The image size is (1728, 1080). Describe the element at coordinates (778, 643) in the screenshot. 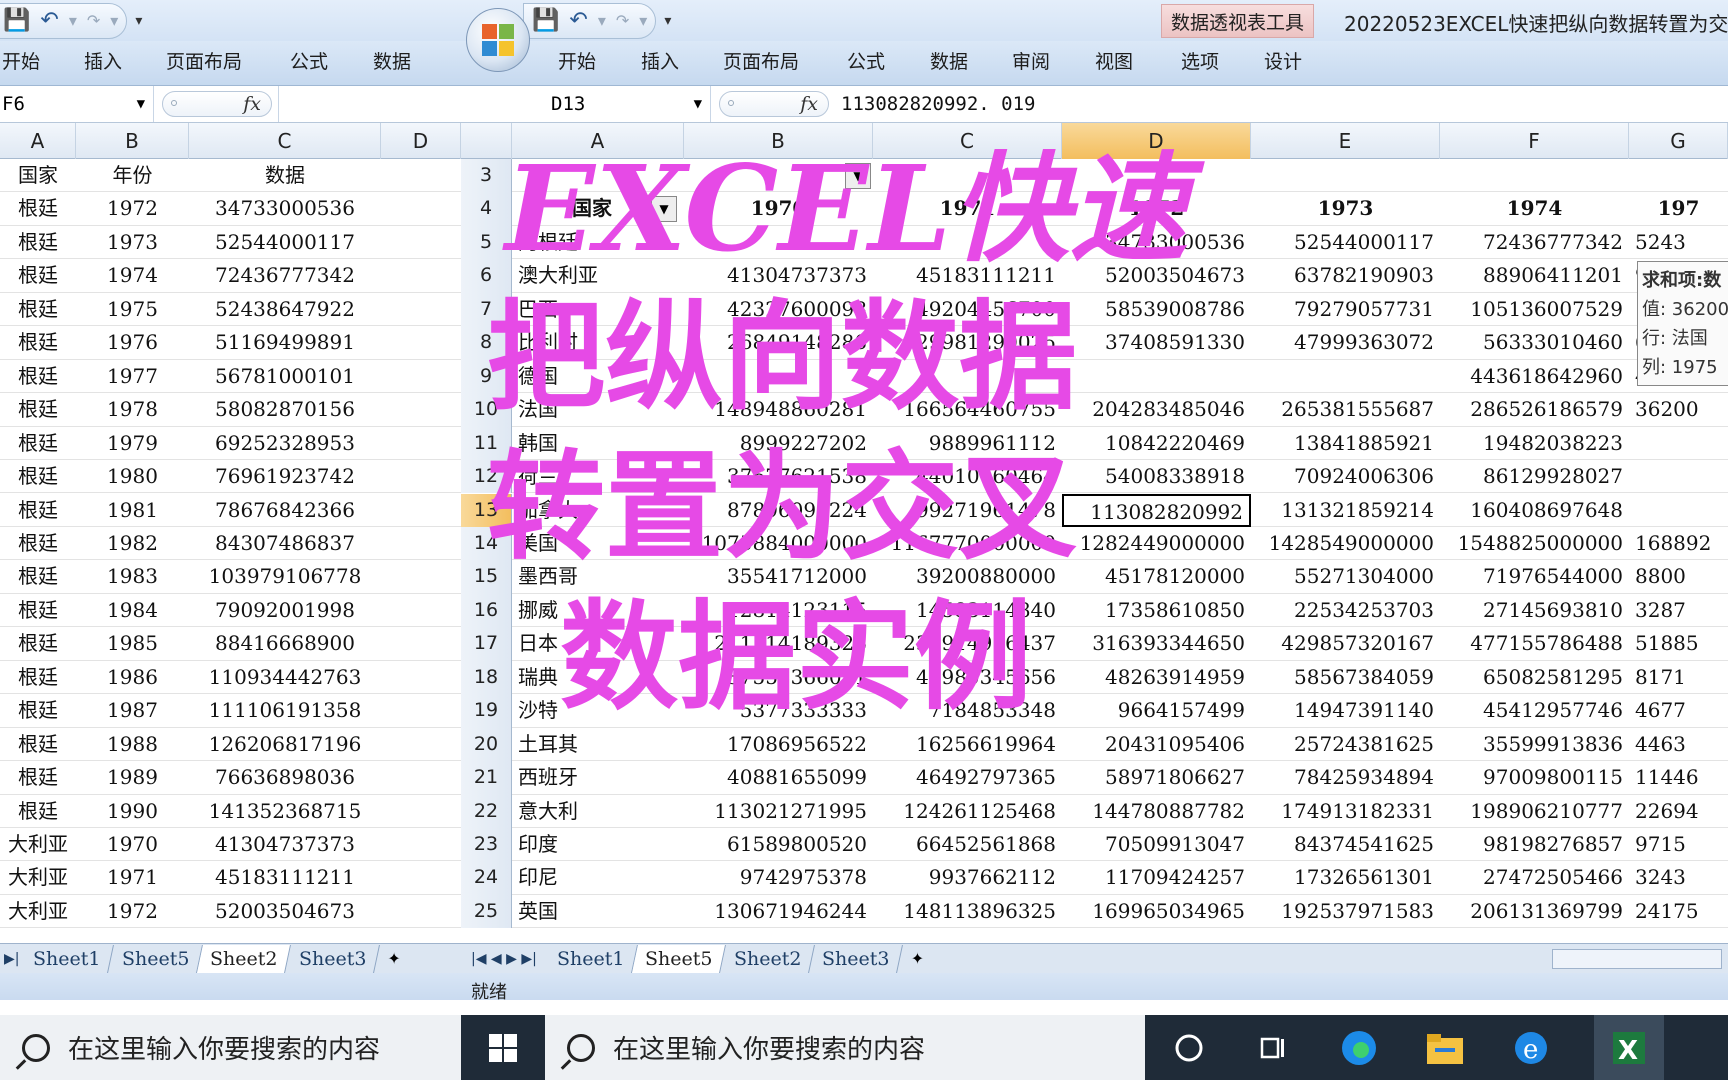

I see `table-cell: 211514189326` at that location.